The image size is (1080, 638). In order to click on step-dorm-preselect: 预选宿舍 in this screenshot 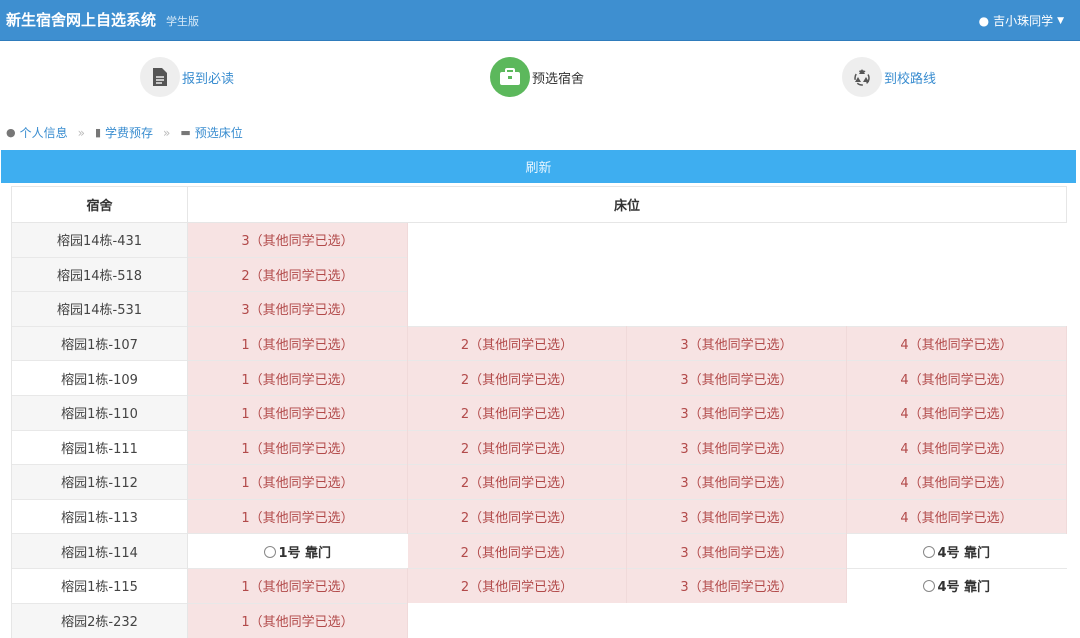, I will do `click(537, 77)`.